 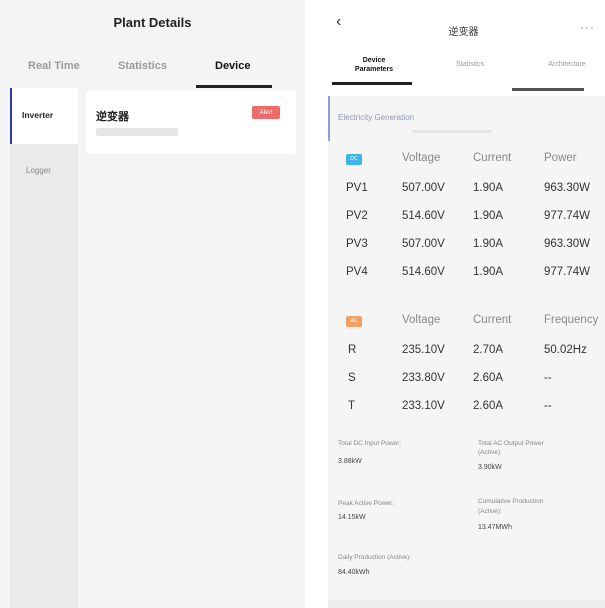 What do you see at coordinates (488, 350) in the screenshot?
I see `ac-row-current: 2.70A` at bounding box center [488, 350].